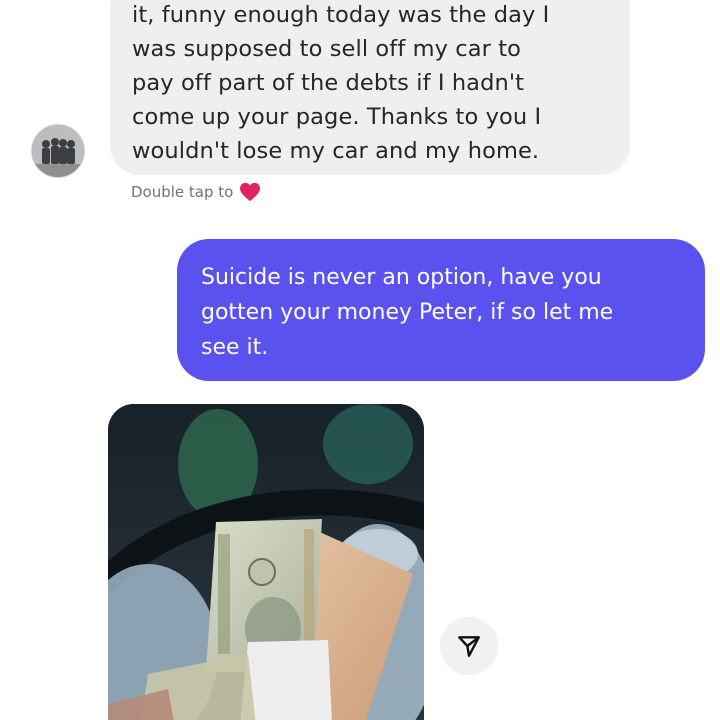  I want to click on incoming-message-line: pay off part of the debts if I hadn't, so click(328, 83).